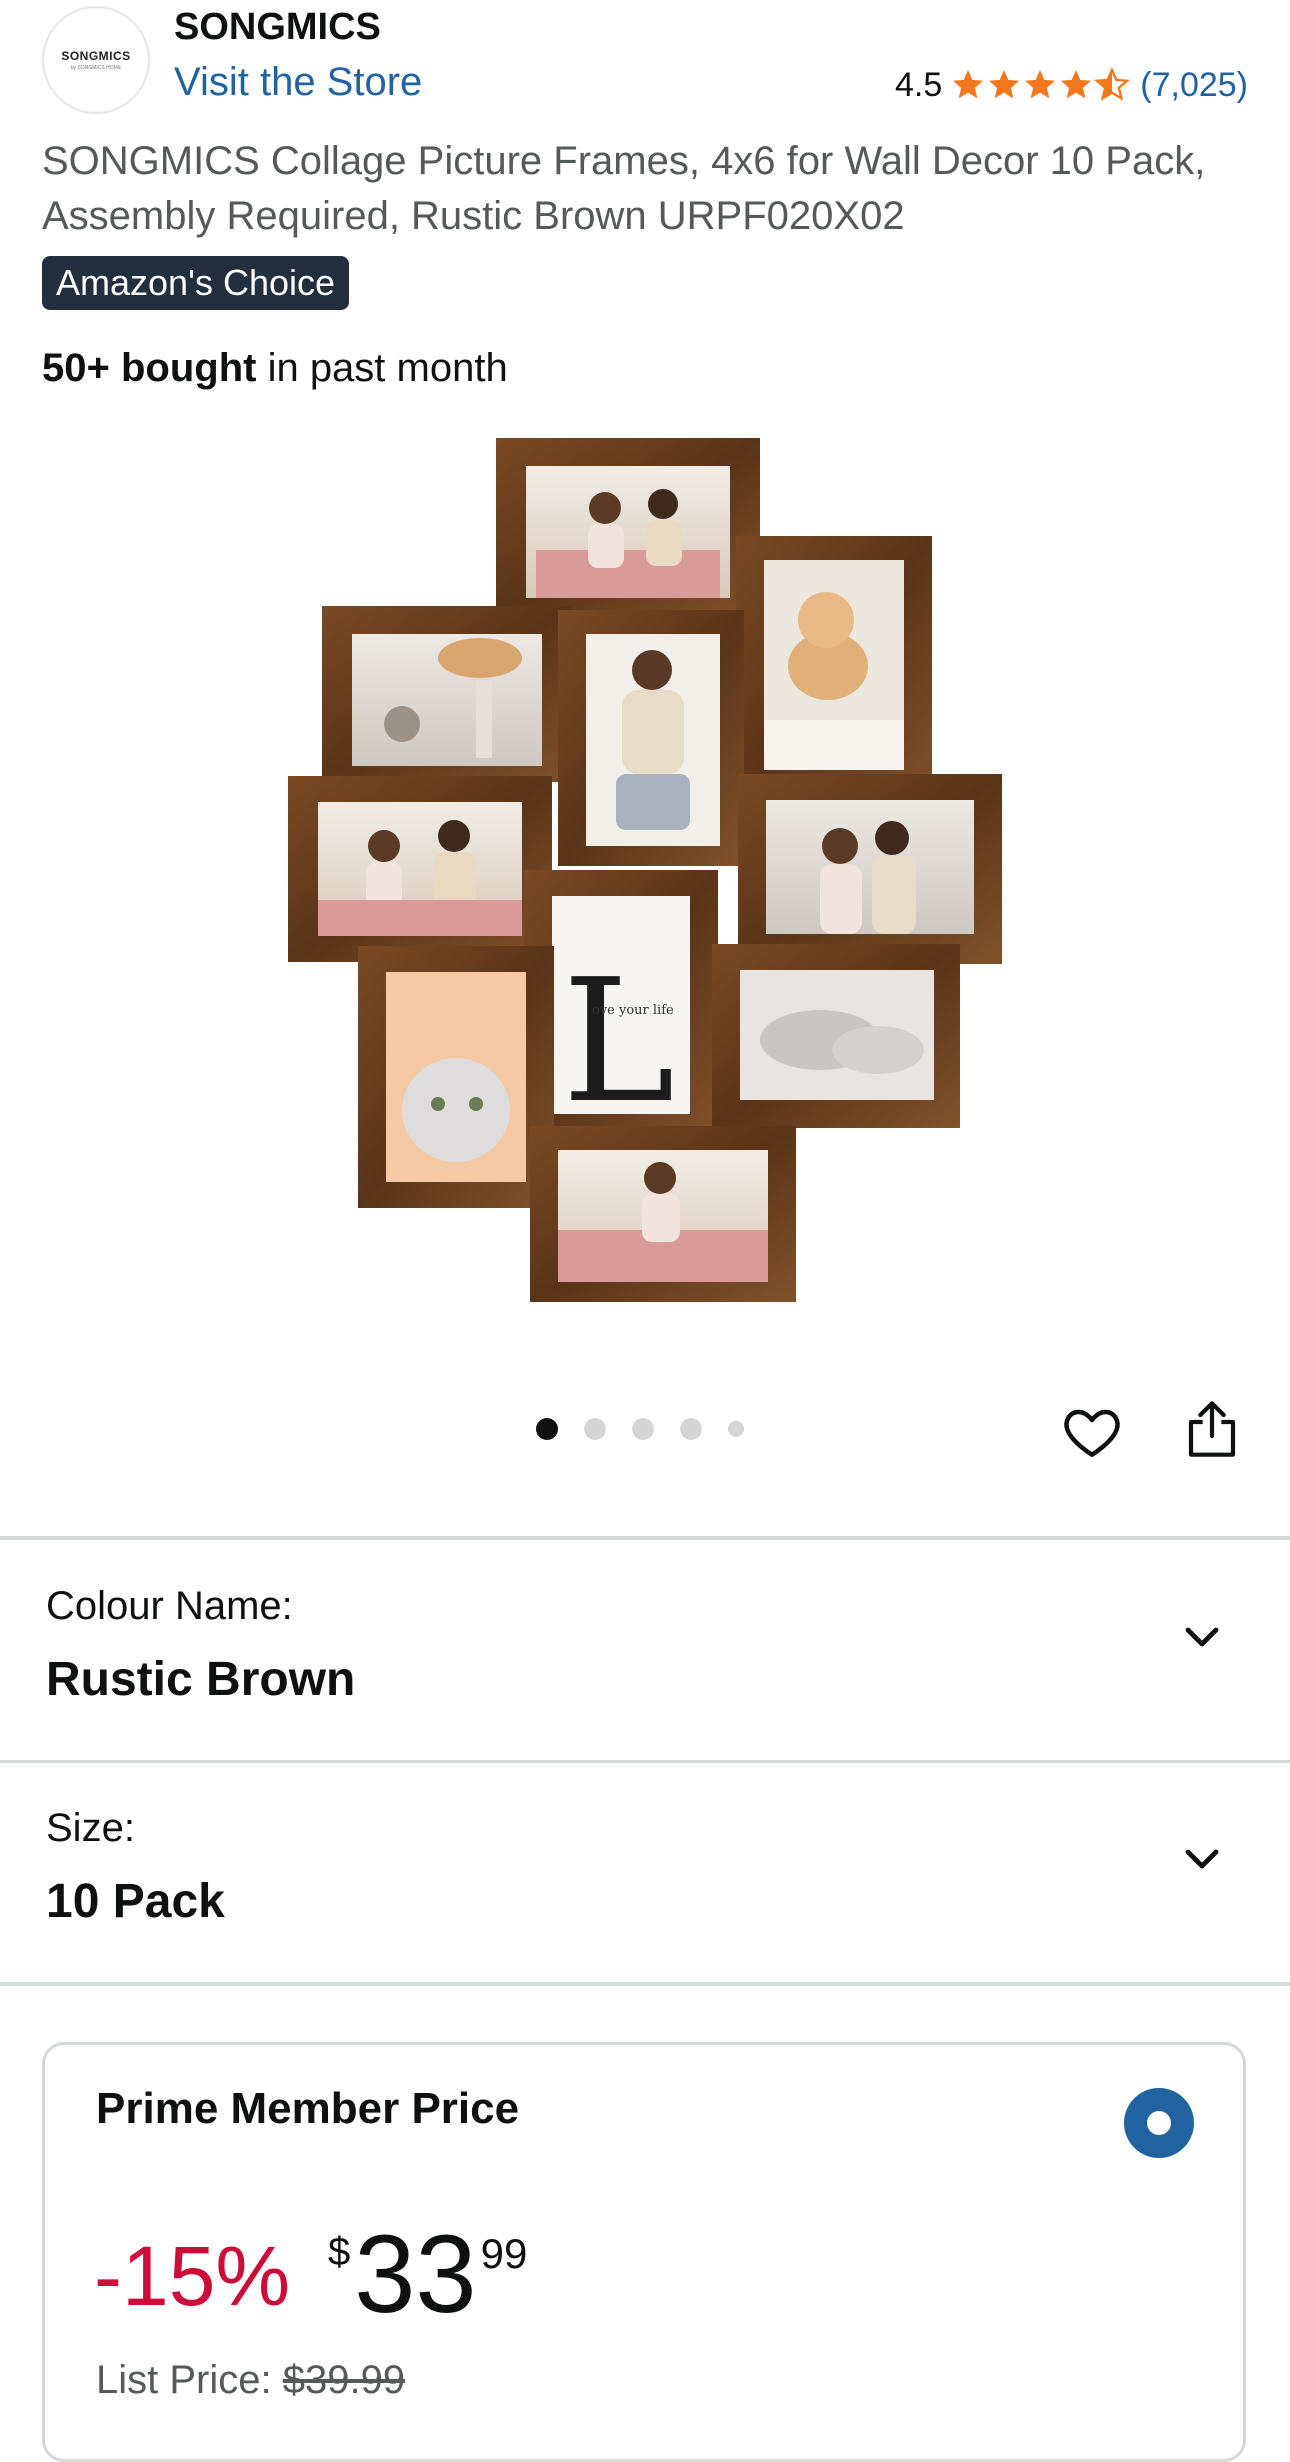 The height and width of the screenshot is (2462, 1290). Describe the element at coordinates (382, 368) in the screenshot. I see `bought-suffix: in past month` at that location.